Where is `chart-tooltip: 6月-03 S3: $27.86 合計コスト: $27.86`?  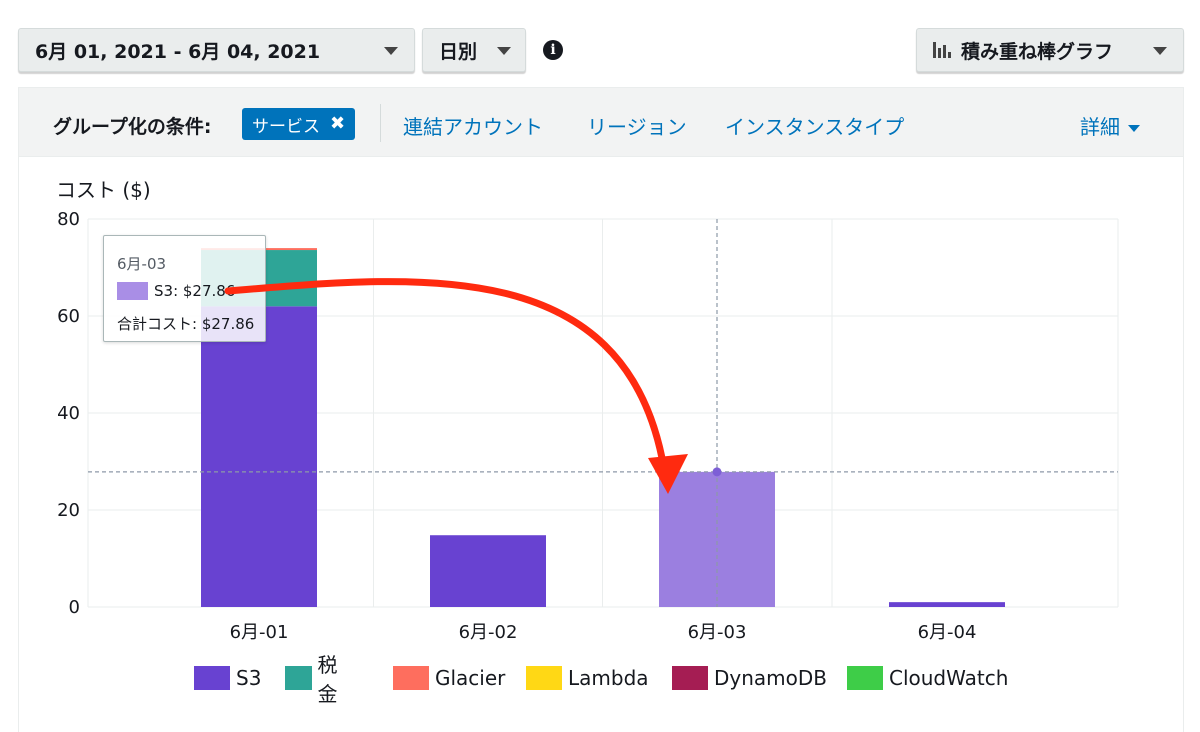
chart-tooltip: 6月-03 S3: $27.86 合計コスト: $27.86 is located at coordinates (184, 288).